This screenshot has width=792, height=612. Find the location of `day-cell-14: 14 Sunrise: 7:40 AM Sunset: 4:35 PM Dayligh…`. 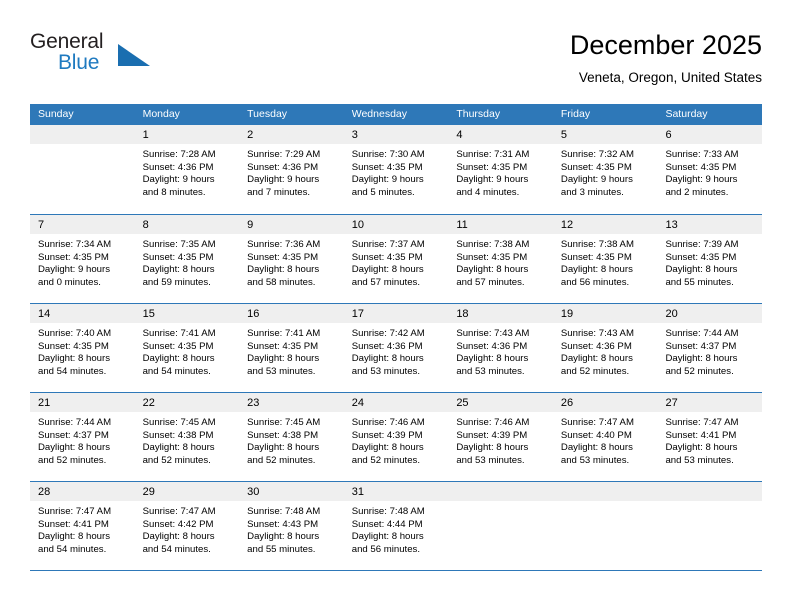

day-cell-14: 14 Sunrise: 7:40 AM Sunset: 4:35 PM Dayligh… is located at coordinates (82, 348).